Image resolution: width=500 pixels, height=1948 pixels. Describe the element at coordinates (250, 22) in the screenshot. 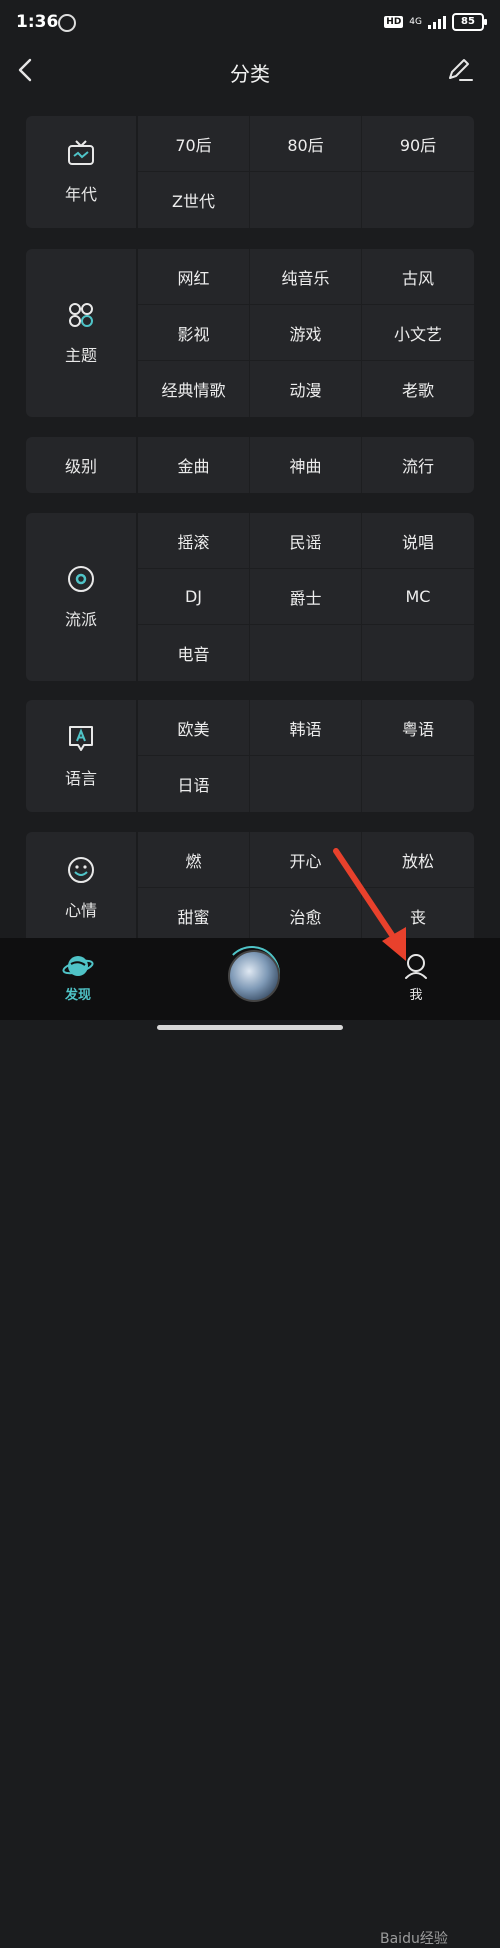

I see `status-bar: 1:36 HD 4G 85` at that location.